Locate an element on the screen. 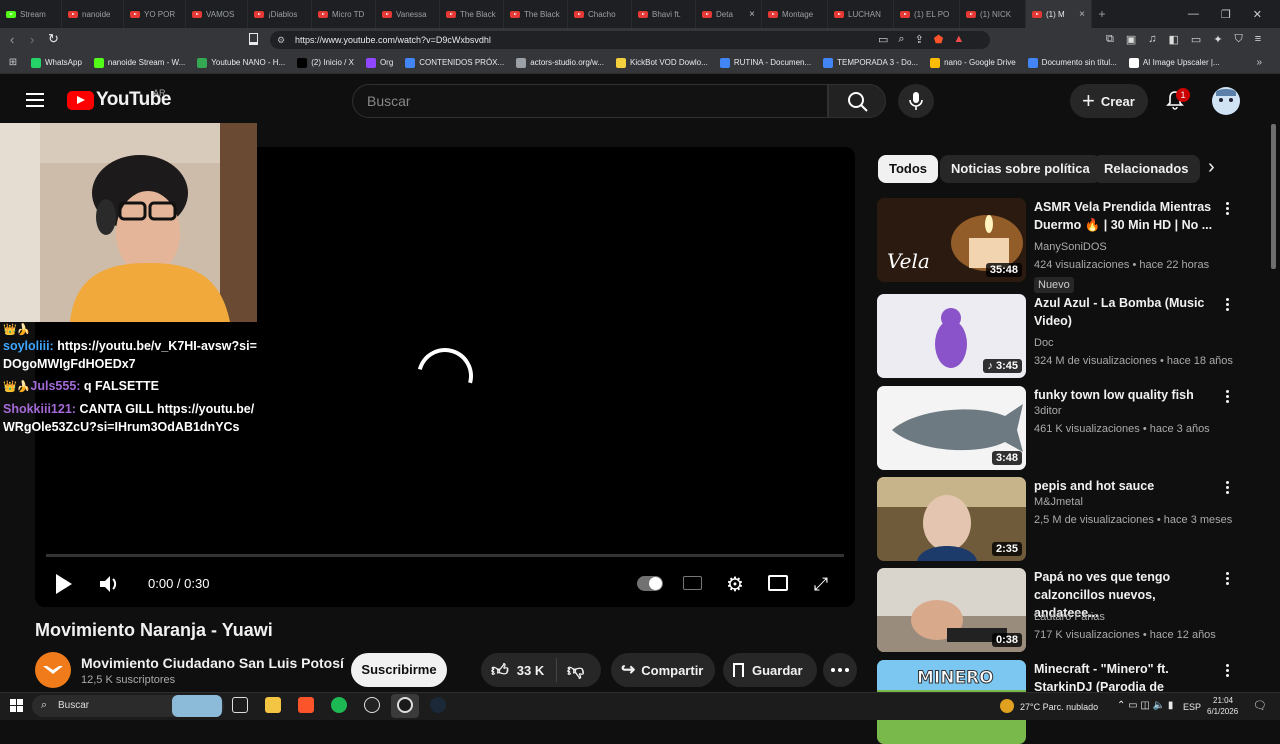  sidebar-icon: ◧ is located at coordinates (1174, 39).